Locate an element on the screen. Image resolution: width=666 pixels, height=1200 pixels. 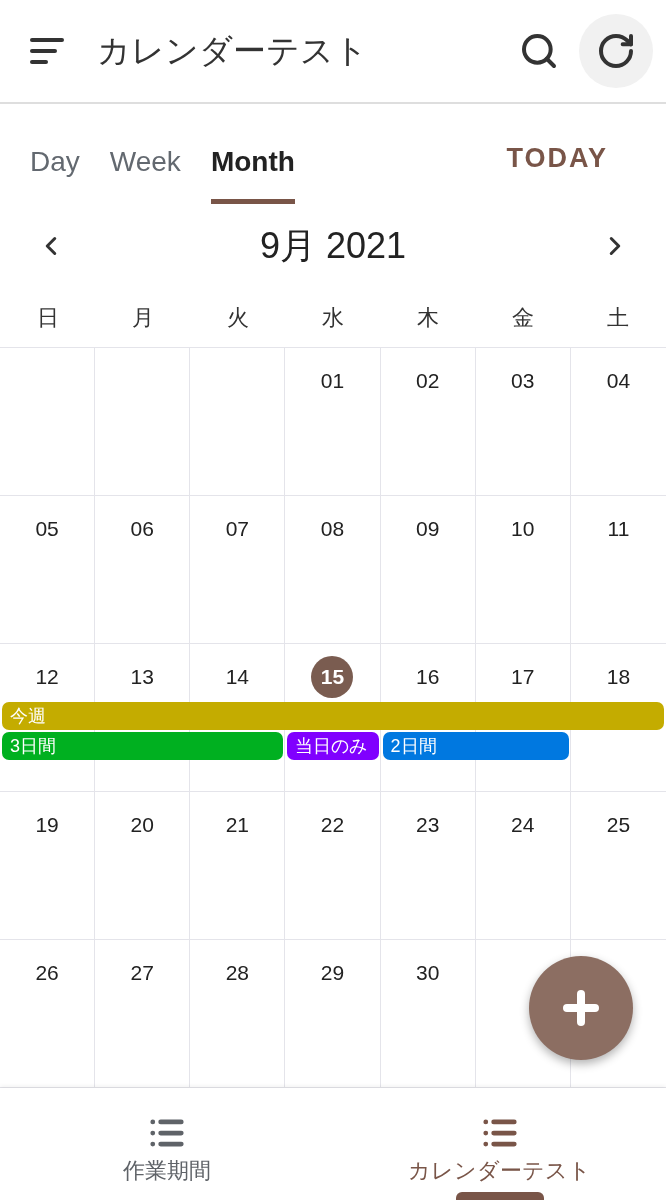
date-number: 02 is located at coordinates (427, 380).